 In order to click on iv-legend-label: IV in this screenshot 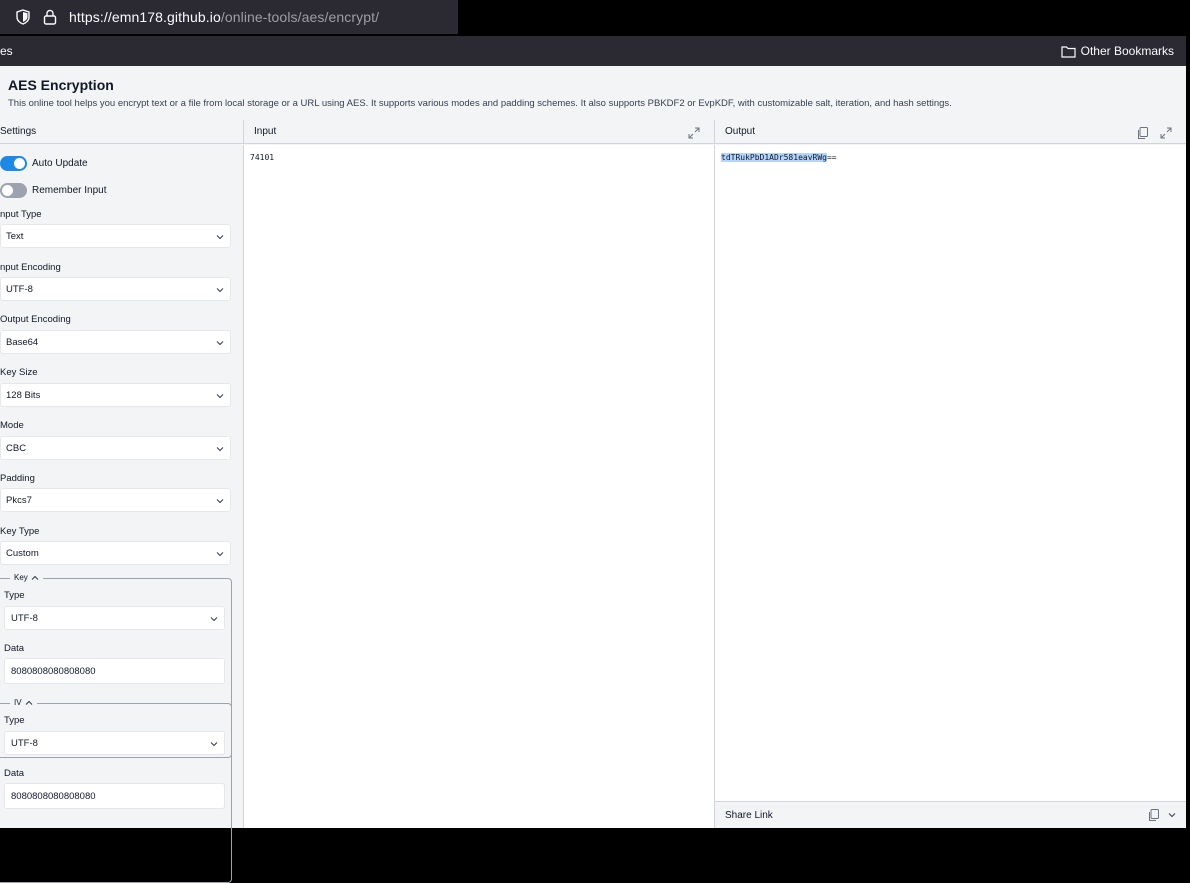, I will do `click(18, 702)`.